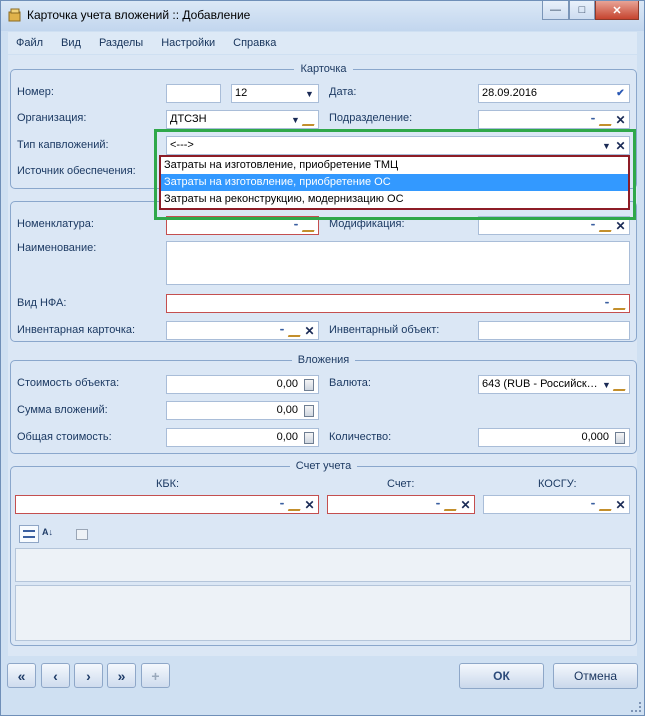  What do you see at coordinates (254, 43) in the screenshot?
I see `menu-help: Справка` at bounding box center [254, 43].